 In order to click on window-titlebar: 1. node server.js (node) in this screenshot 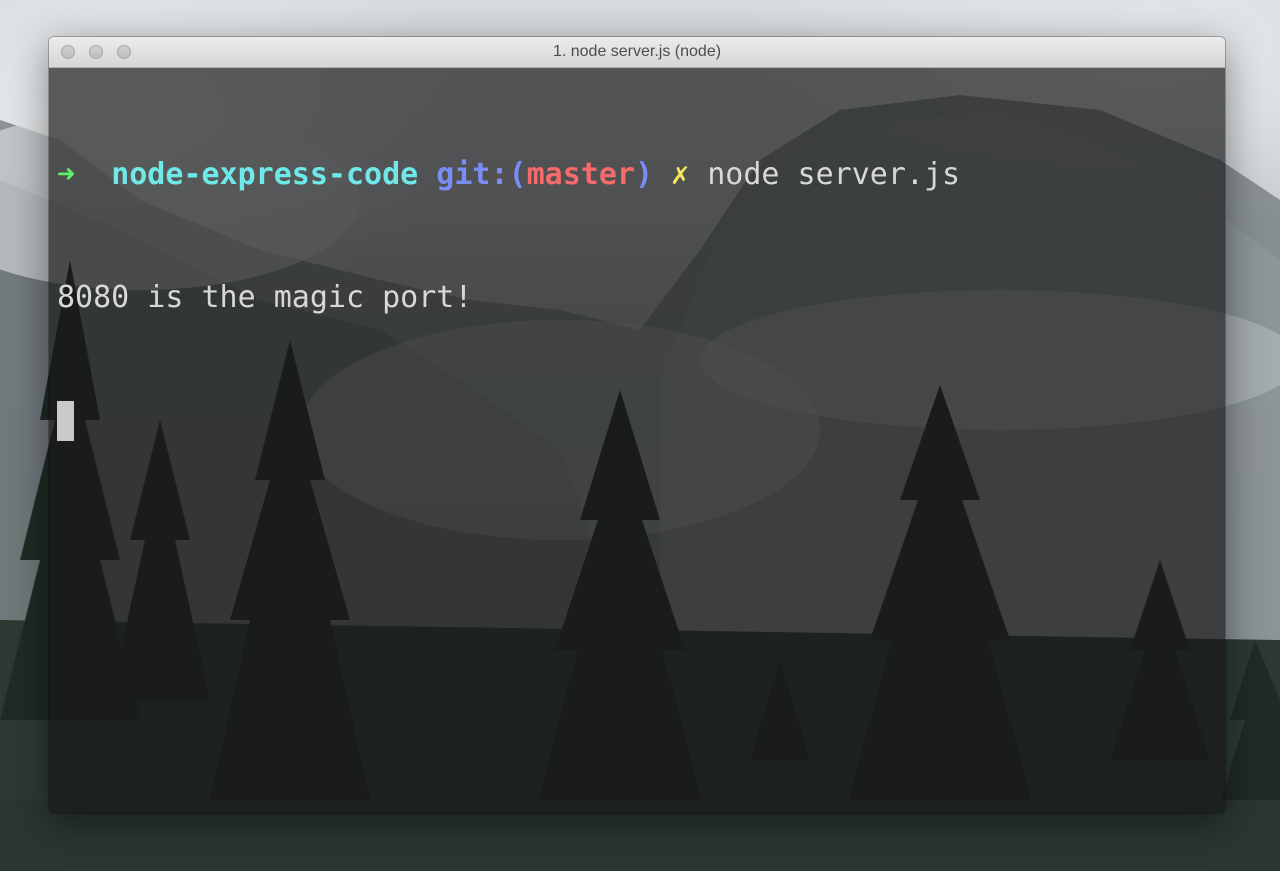, I will do `click(637, 52)`.